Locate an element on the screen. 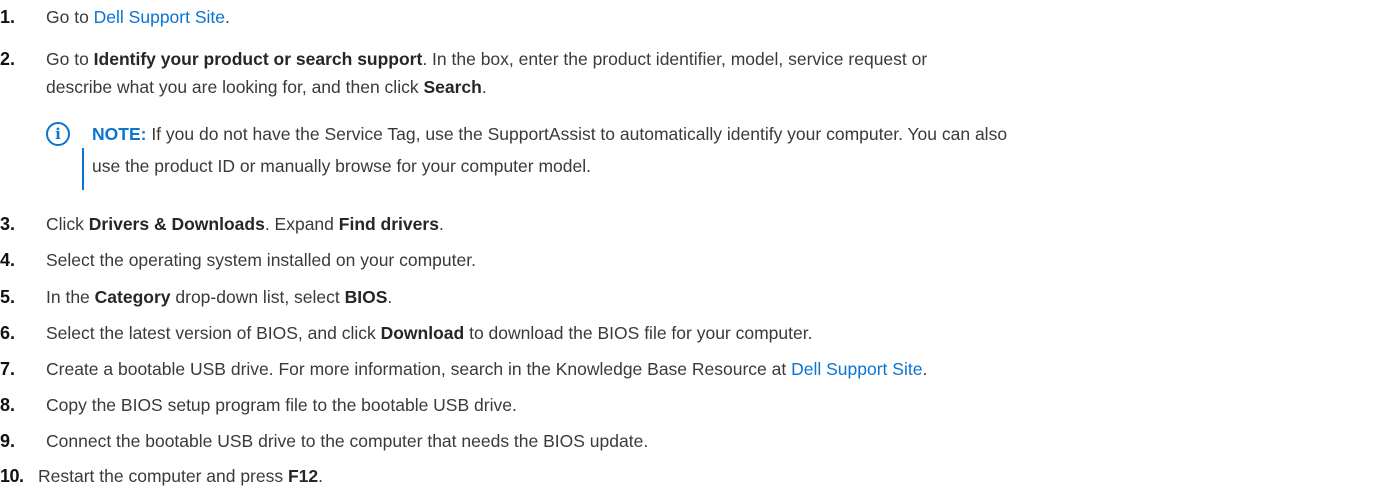 The width and height of the screenshot is (1397, 492). step-number: 9. is located at coordinates (8, 441).